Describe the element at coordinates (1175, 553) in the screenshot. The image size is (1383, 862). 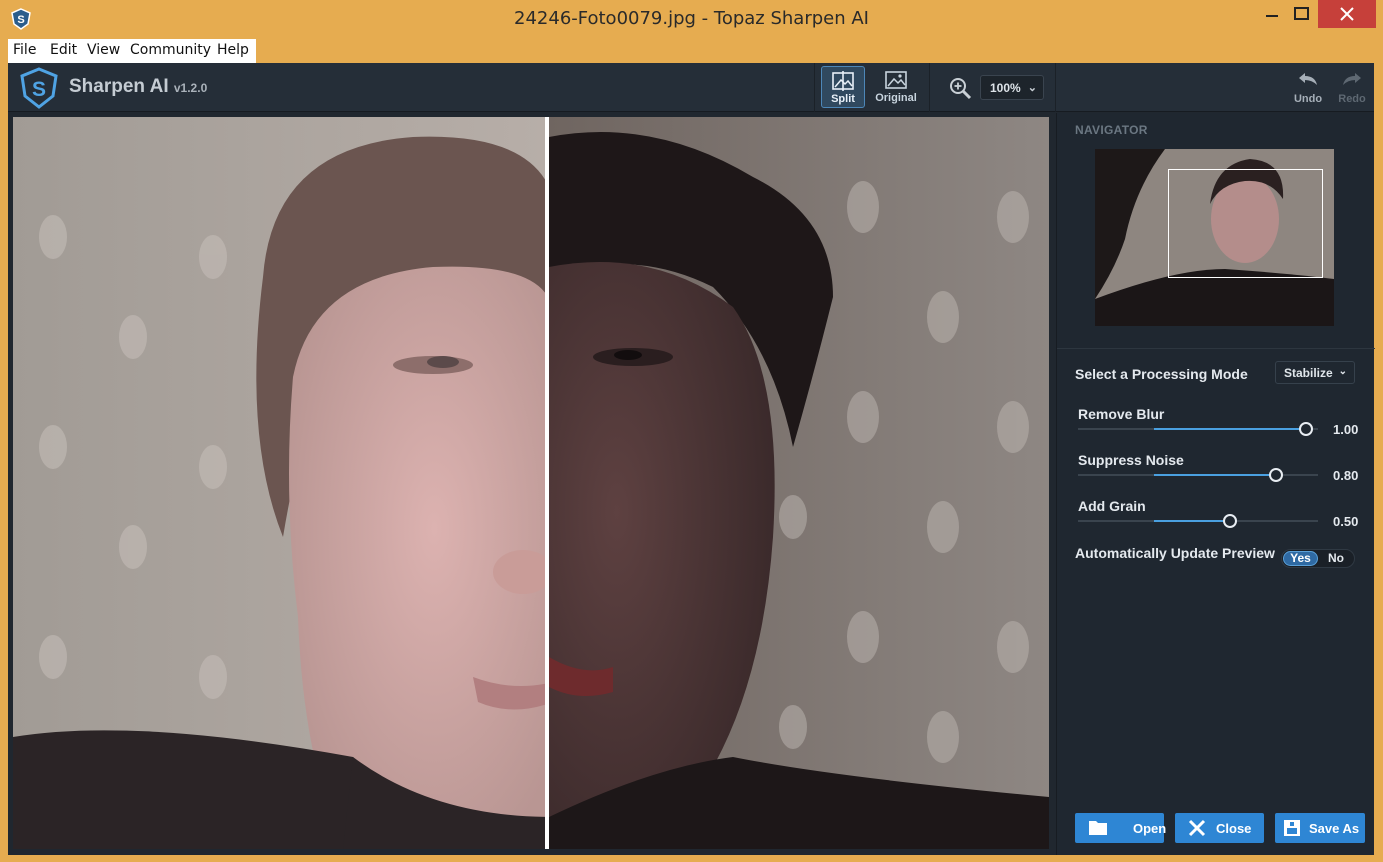
I see `auto-update-label: Automatically Update Preview` at that location.